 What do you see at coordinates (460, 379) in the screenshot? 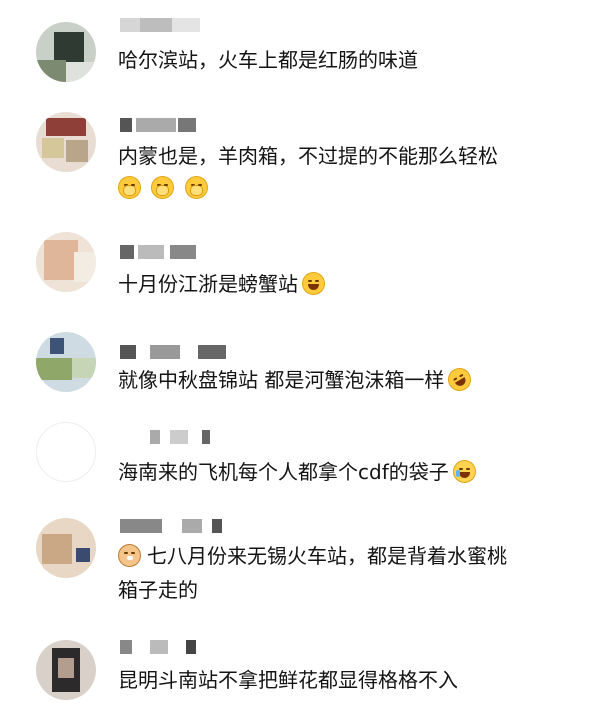
I see `rolling-laugh-icon` at bounding box center [460, 379].